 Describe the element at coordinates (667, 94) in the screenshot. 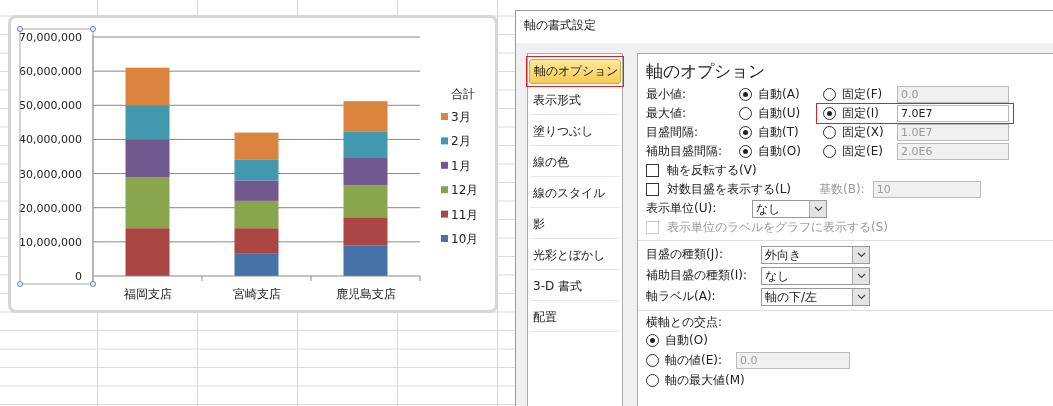

I see `field-label: 最小値:` at that location.